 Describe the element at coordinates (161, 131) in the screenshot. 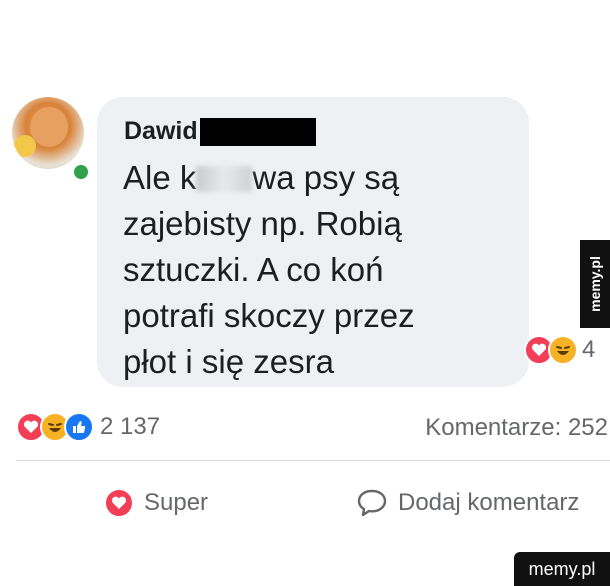

I see `author-name: Dawid` at that location.